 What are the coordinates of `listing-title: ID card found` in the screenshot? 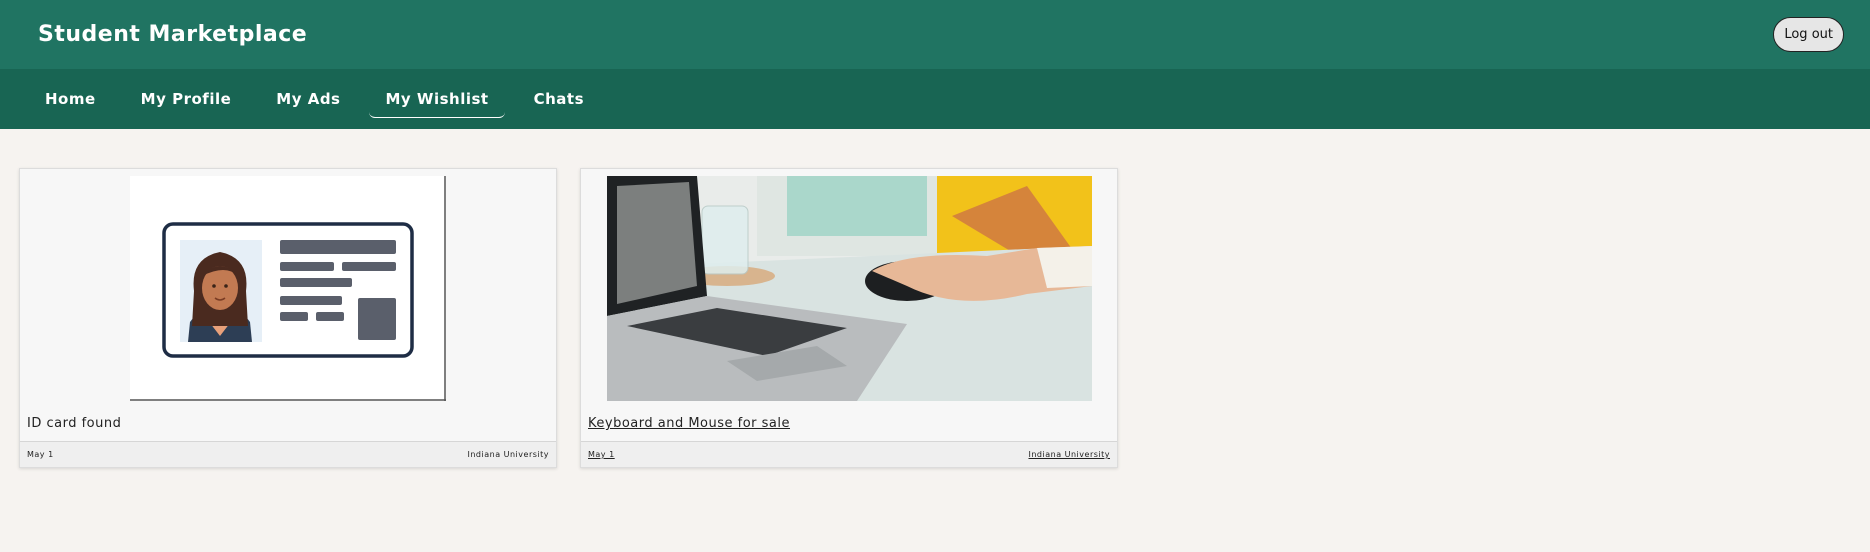 It's located at (74, 423).